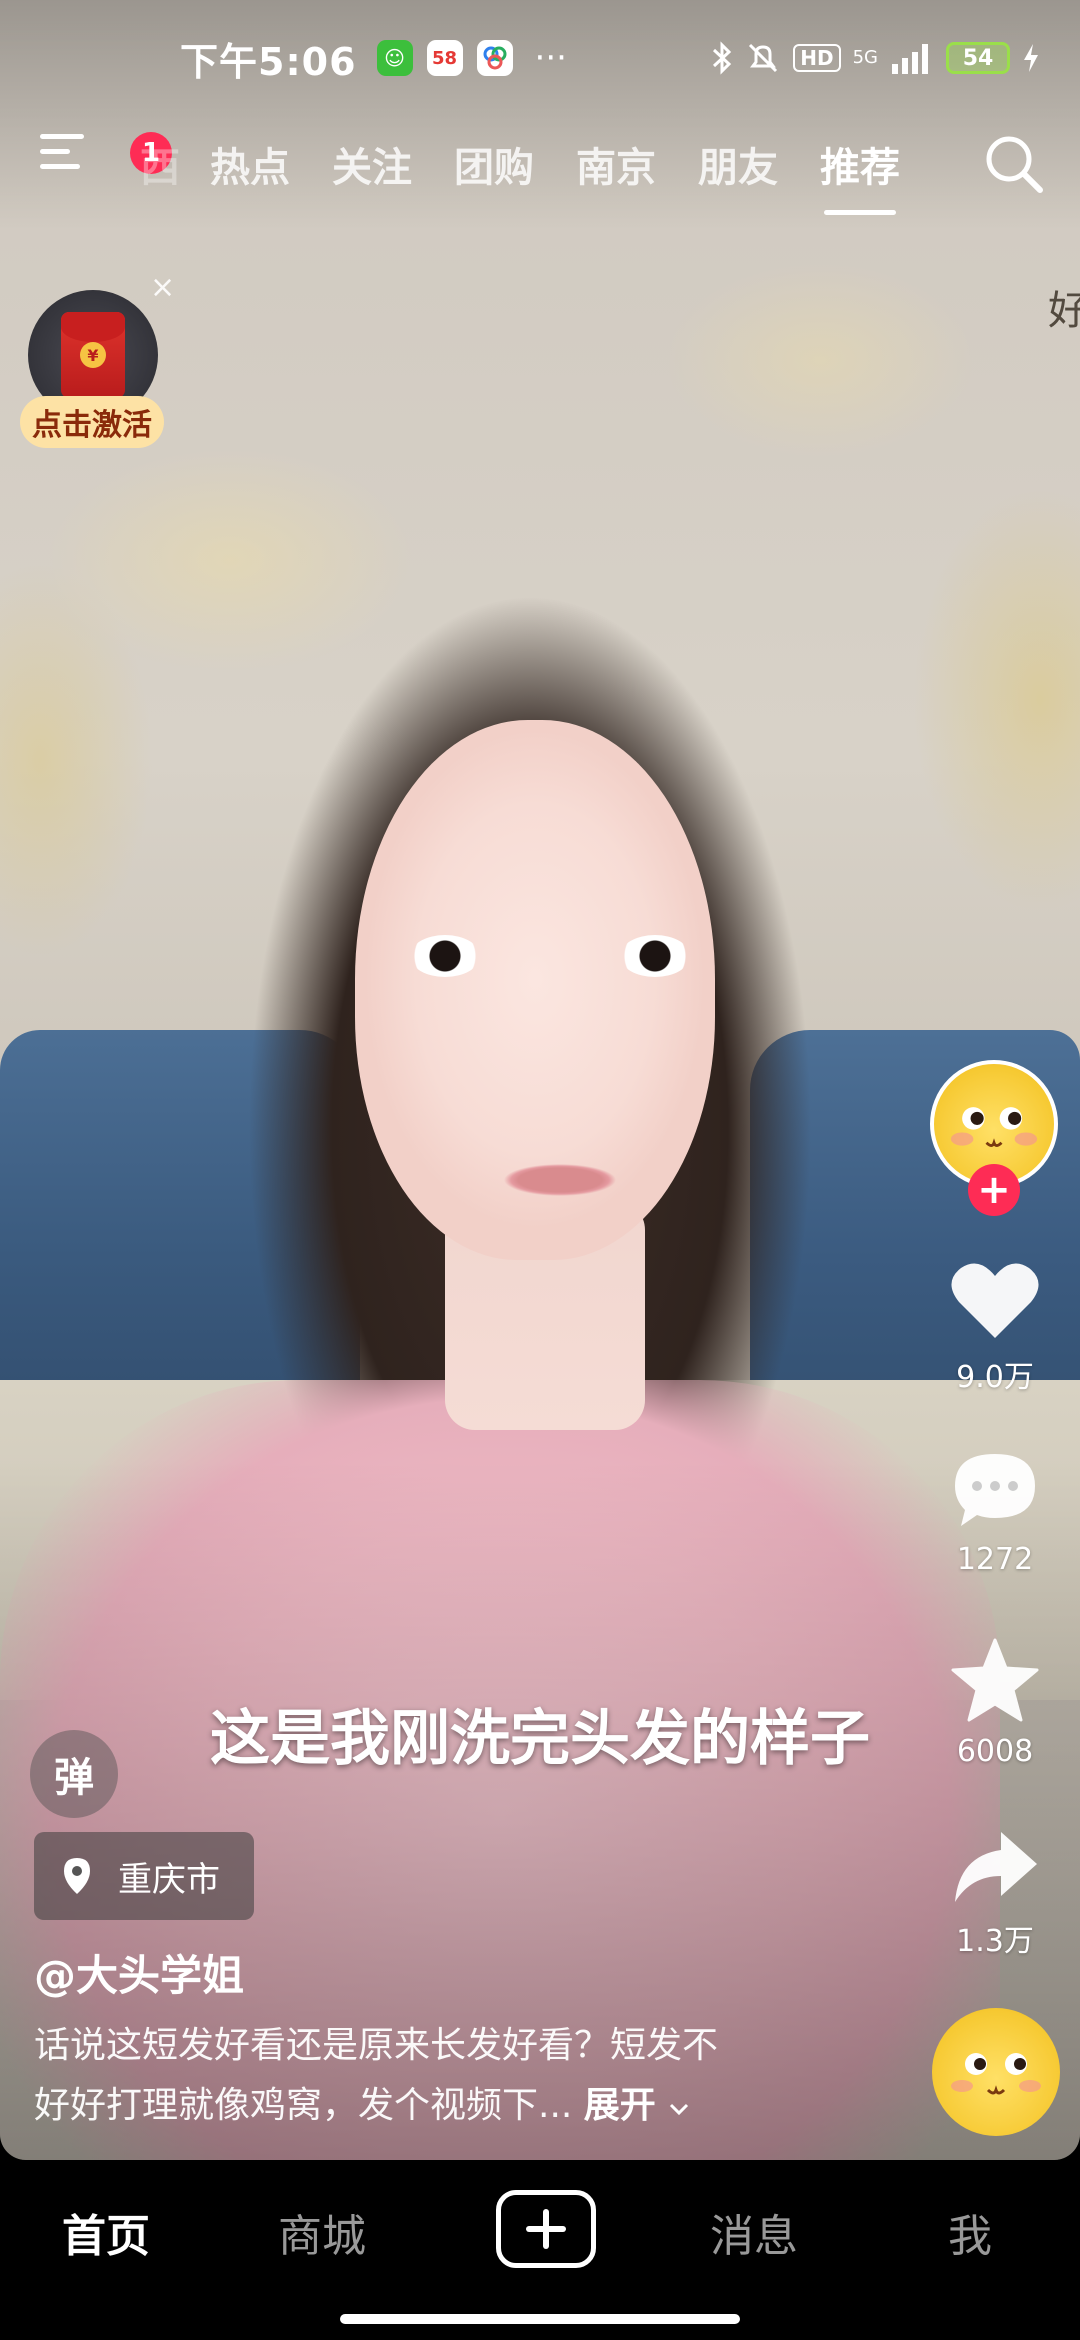  I want to click on comment-count: 1272, so click(995, 1559).